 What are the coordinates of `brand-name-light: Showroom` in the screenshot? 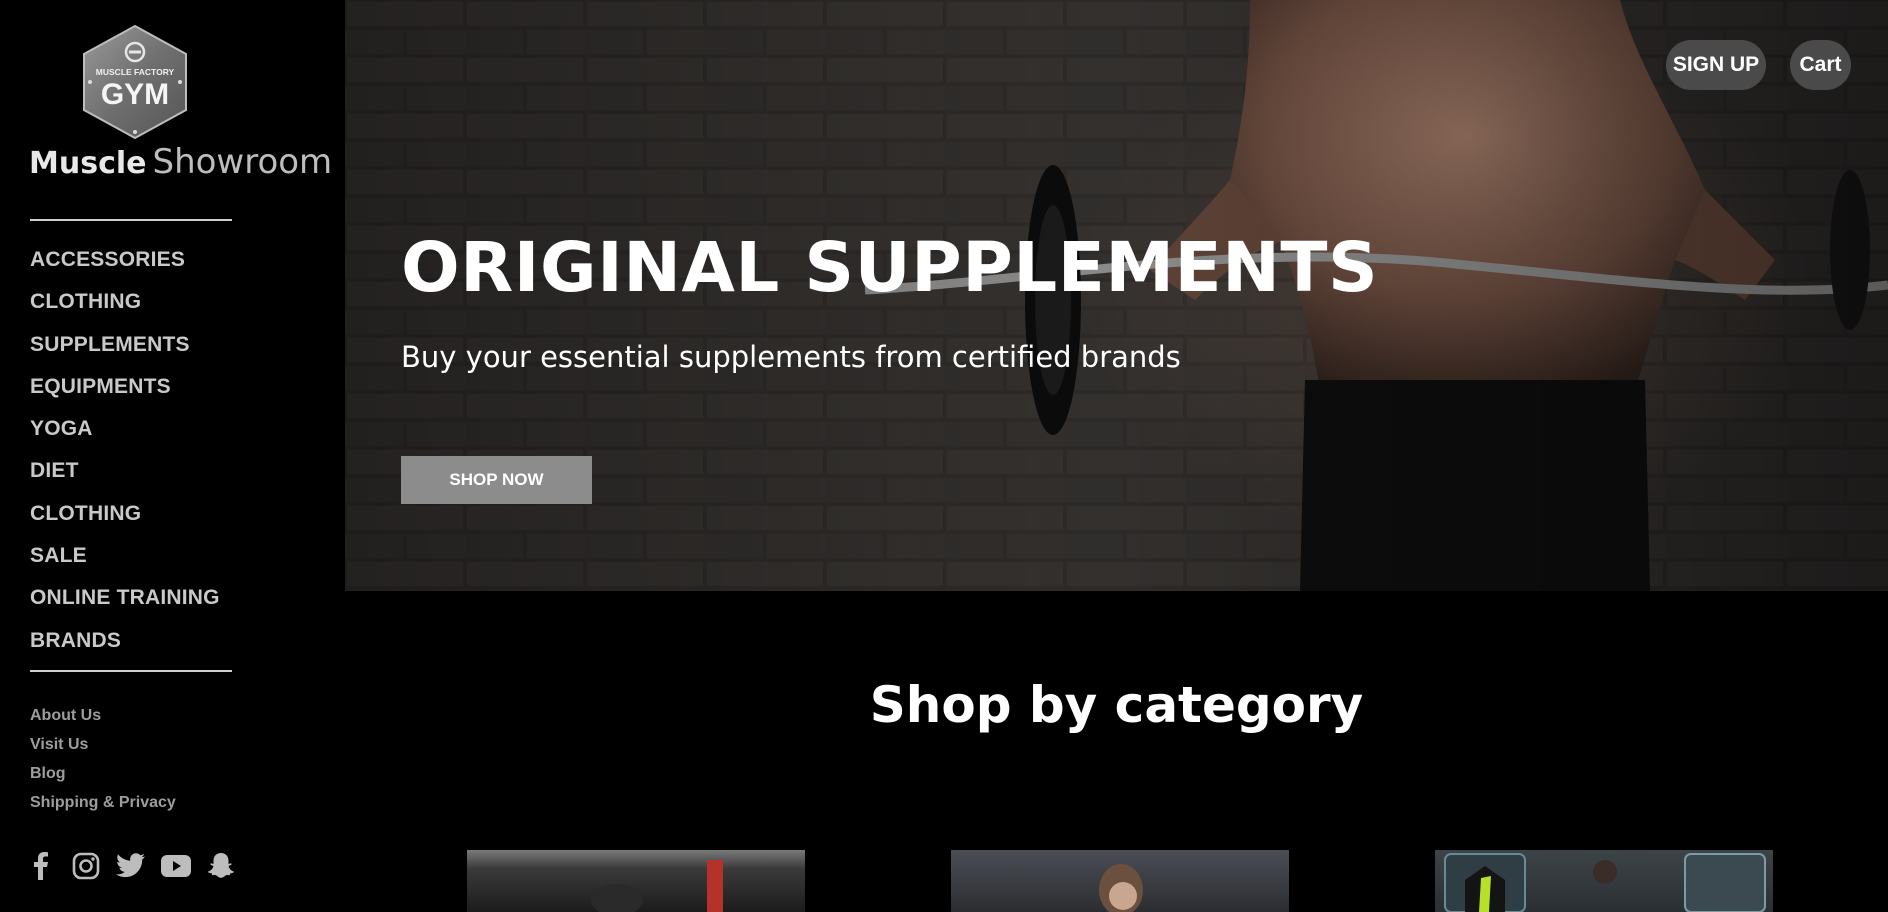 It's located at (242, 162).